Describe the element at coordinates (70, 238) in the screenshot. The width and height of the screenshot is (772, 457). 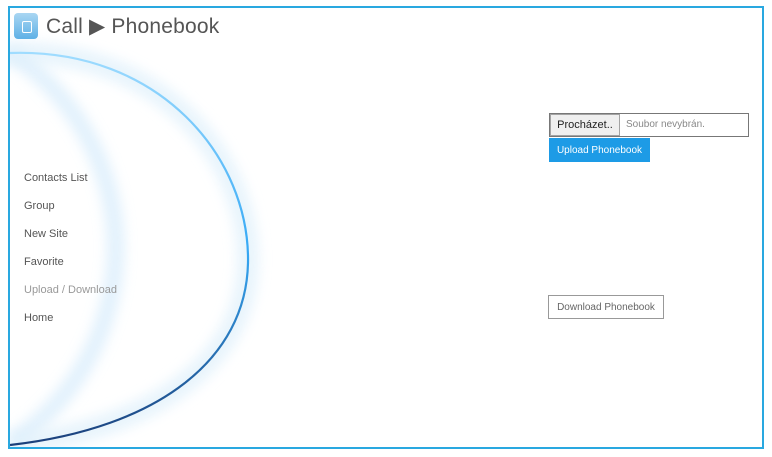
I see `menu-item-new-site: New Site` at that location.